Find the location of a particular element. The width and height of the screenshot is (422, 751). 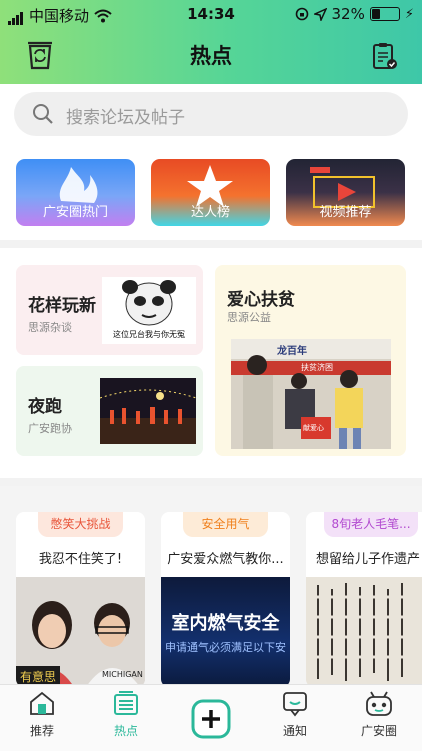

location-icon is located at coordinates (320, 14).